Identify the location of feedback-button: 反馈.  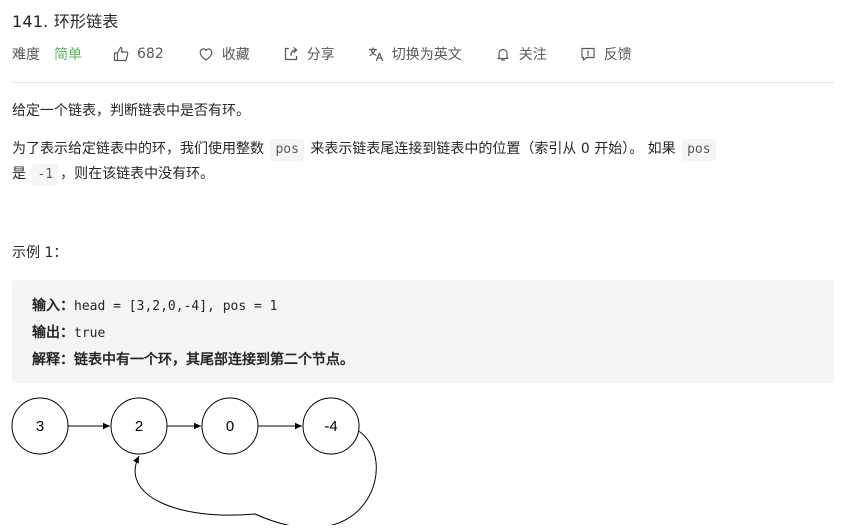
(606, 54).